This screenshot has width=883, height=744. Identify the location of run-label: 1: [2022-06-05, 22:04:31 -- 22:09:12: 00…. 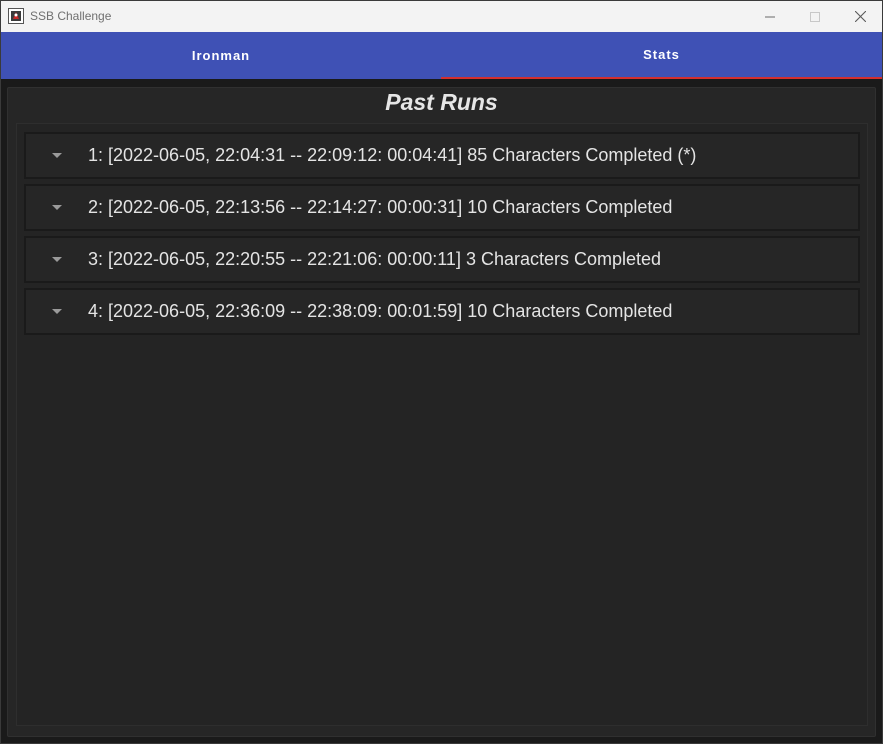
(392, 155).